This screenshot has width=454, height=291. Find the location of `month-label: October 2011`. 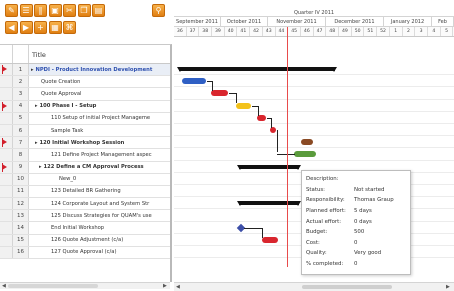

month-label: October 2011 is located at coordinates (244, 21).